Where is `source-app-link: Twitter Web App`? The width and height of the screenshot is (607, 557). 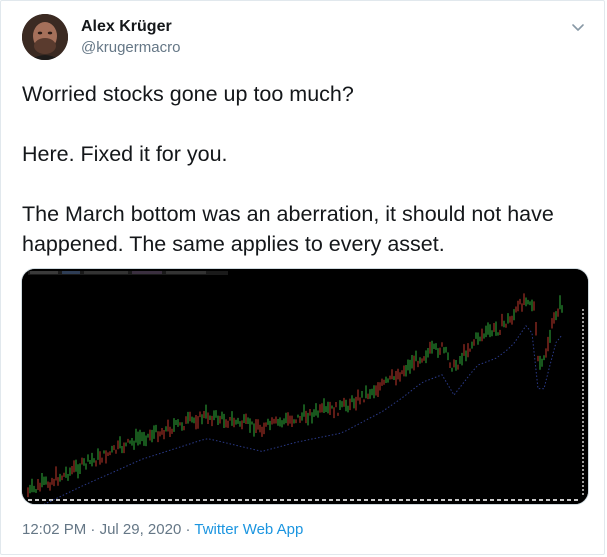 source-app-link: Twitter Web App is located at coordinates (248, 529).